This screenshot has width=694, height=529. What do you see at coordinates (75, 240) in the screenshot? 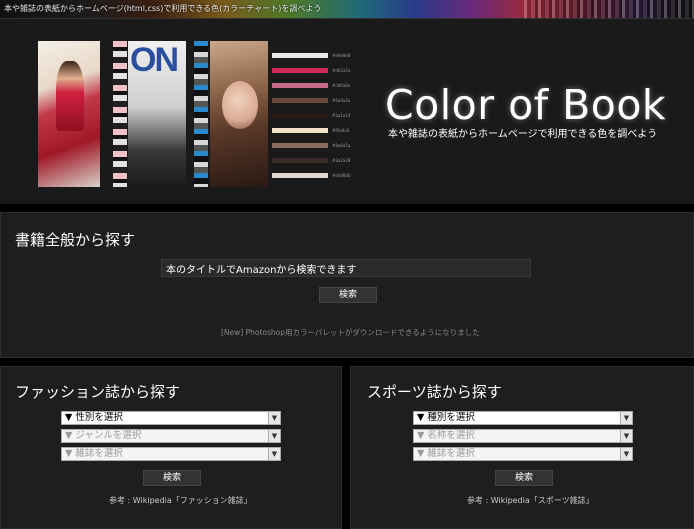
I see `book-search-title: 書籍全般から探す` at bounding box center [75, 240].